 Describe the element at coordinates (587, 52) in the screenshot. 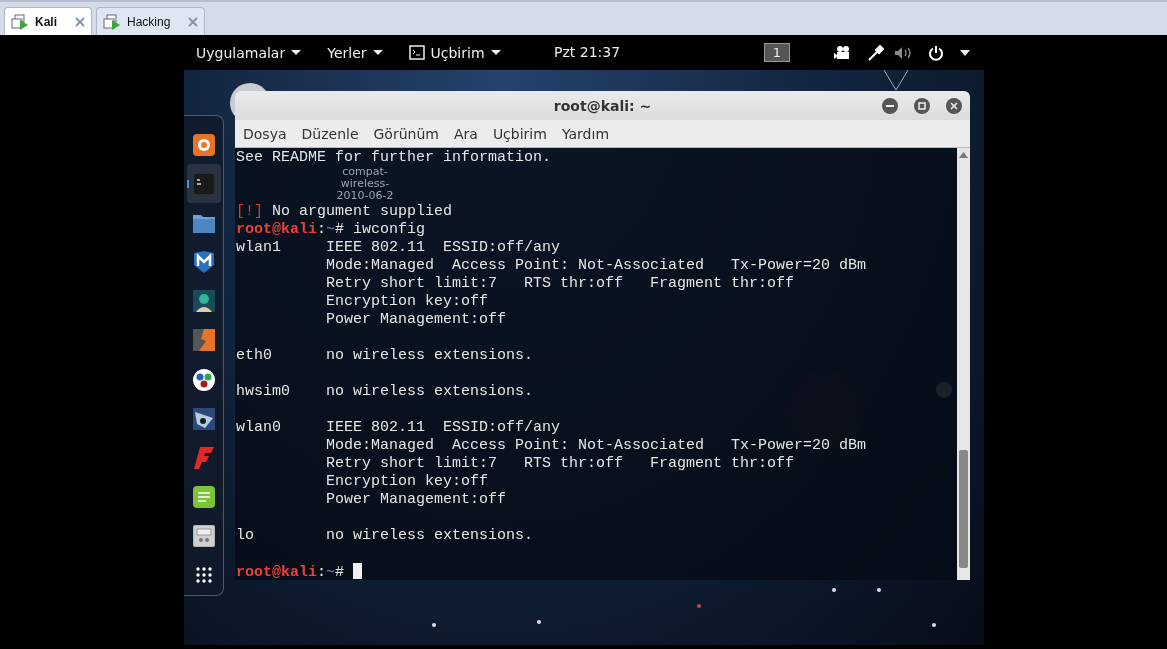

I see `clock: Pzt 21:37` at that location.